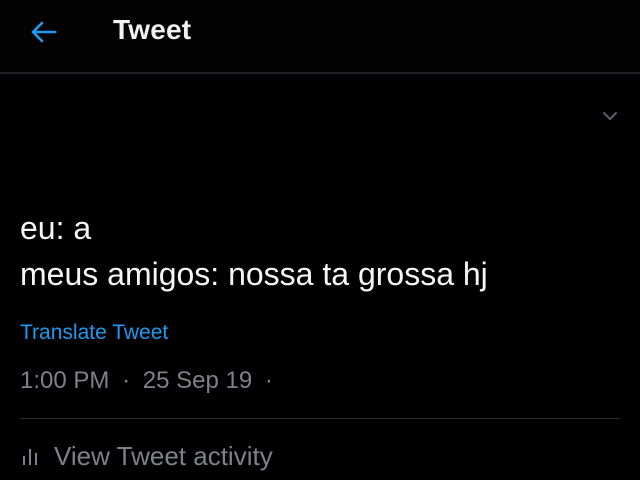 The width and height of the screenshot is (640, 480). I want to click on header-divider, so click(320, 73).